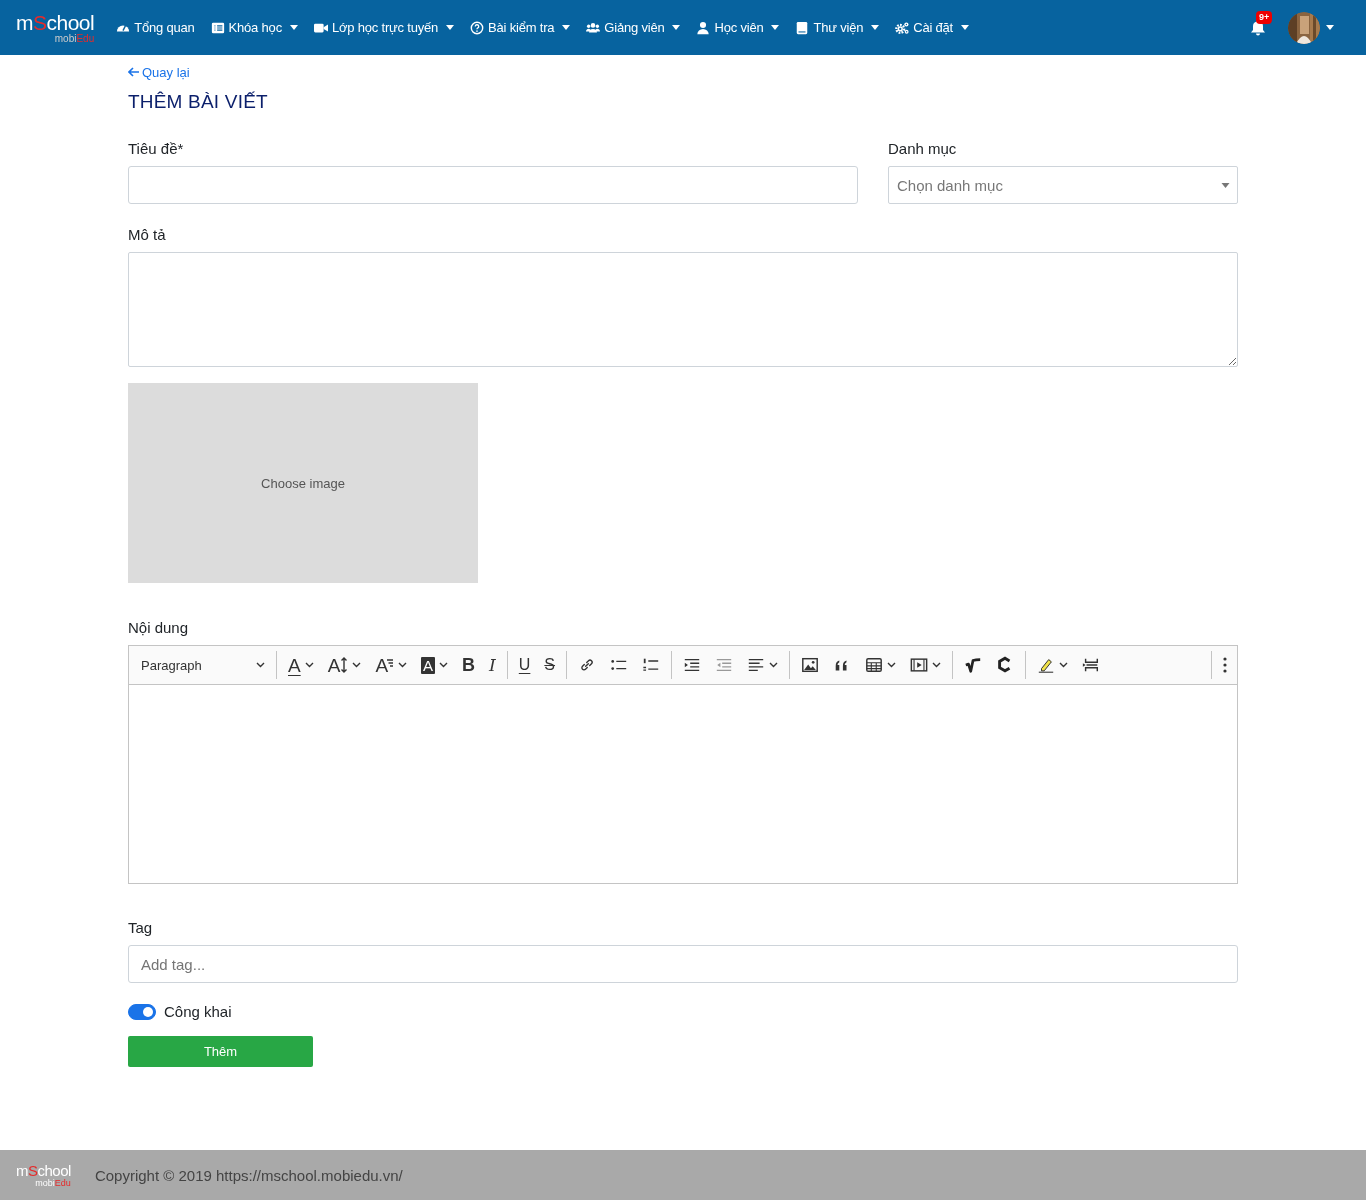 The image size is (1366, 1200). I want to click on field-label: Nội dung, so click(159, 627).